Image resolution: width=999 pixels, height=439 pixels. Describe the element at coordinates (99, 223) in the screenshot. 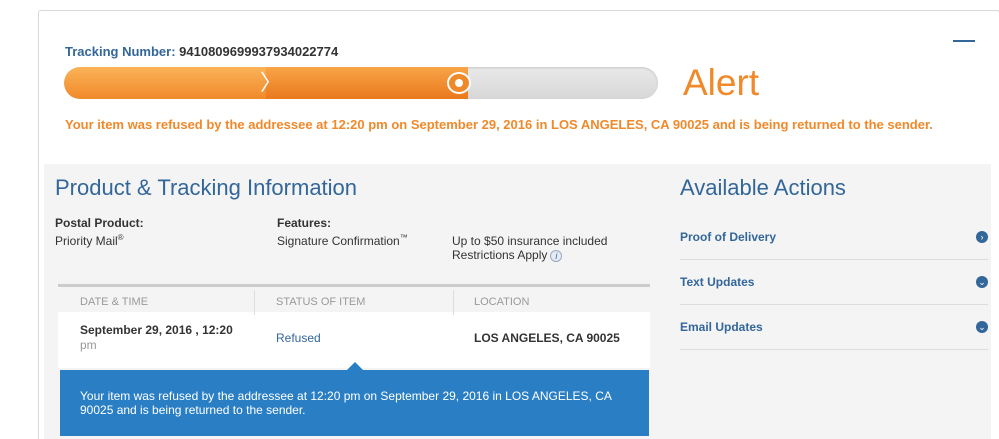

I see `postal-product-label: Postal Product:` at that location.